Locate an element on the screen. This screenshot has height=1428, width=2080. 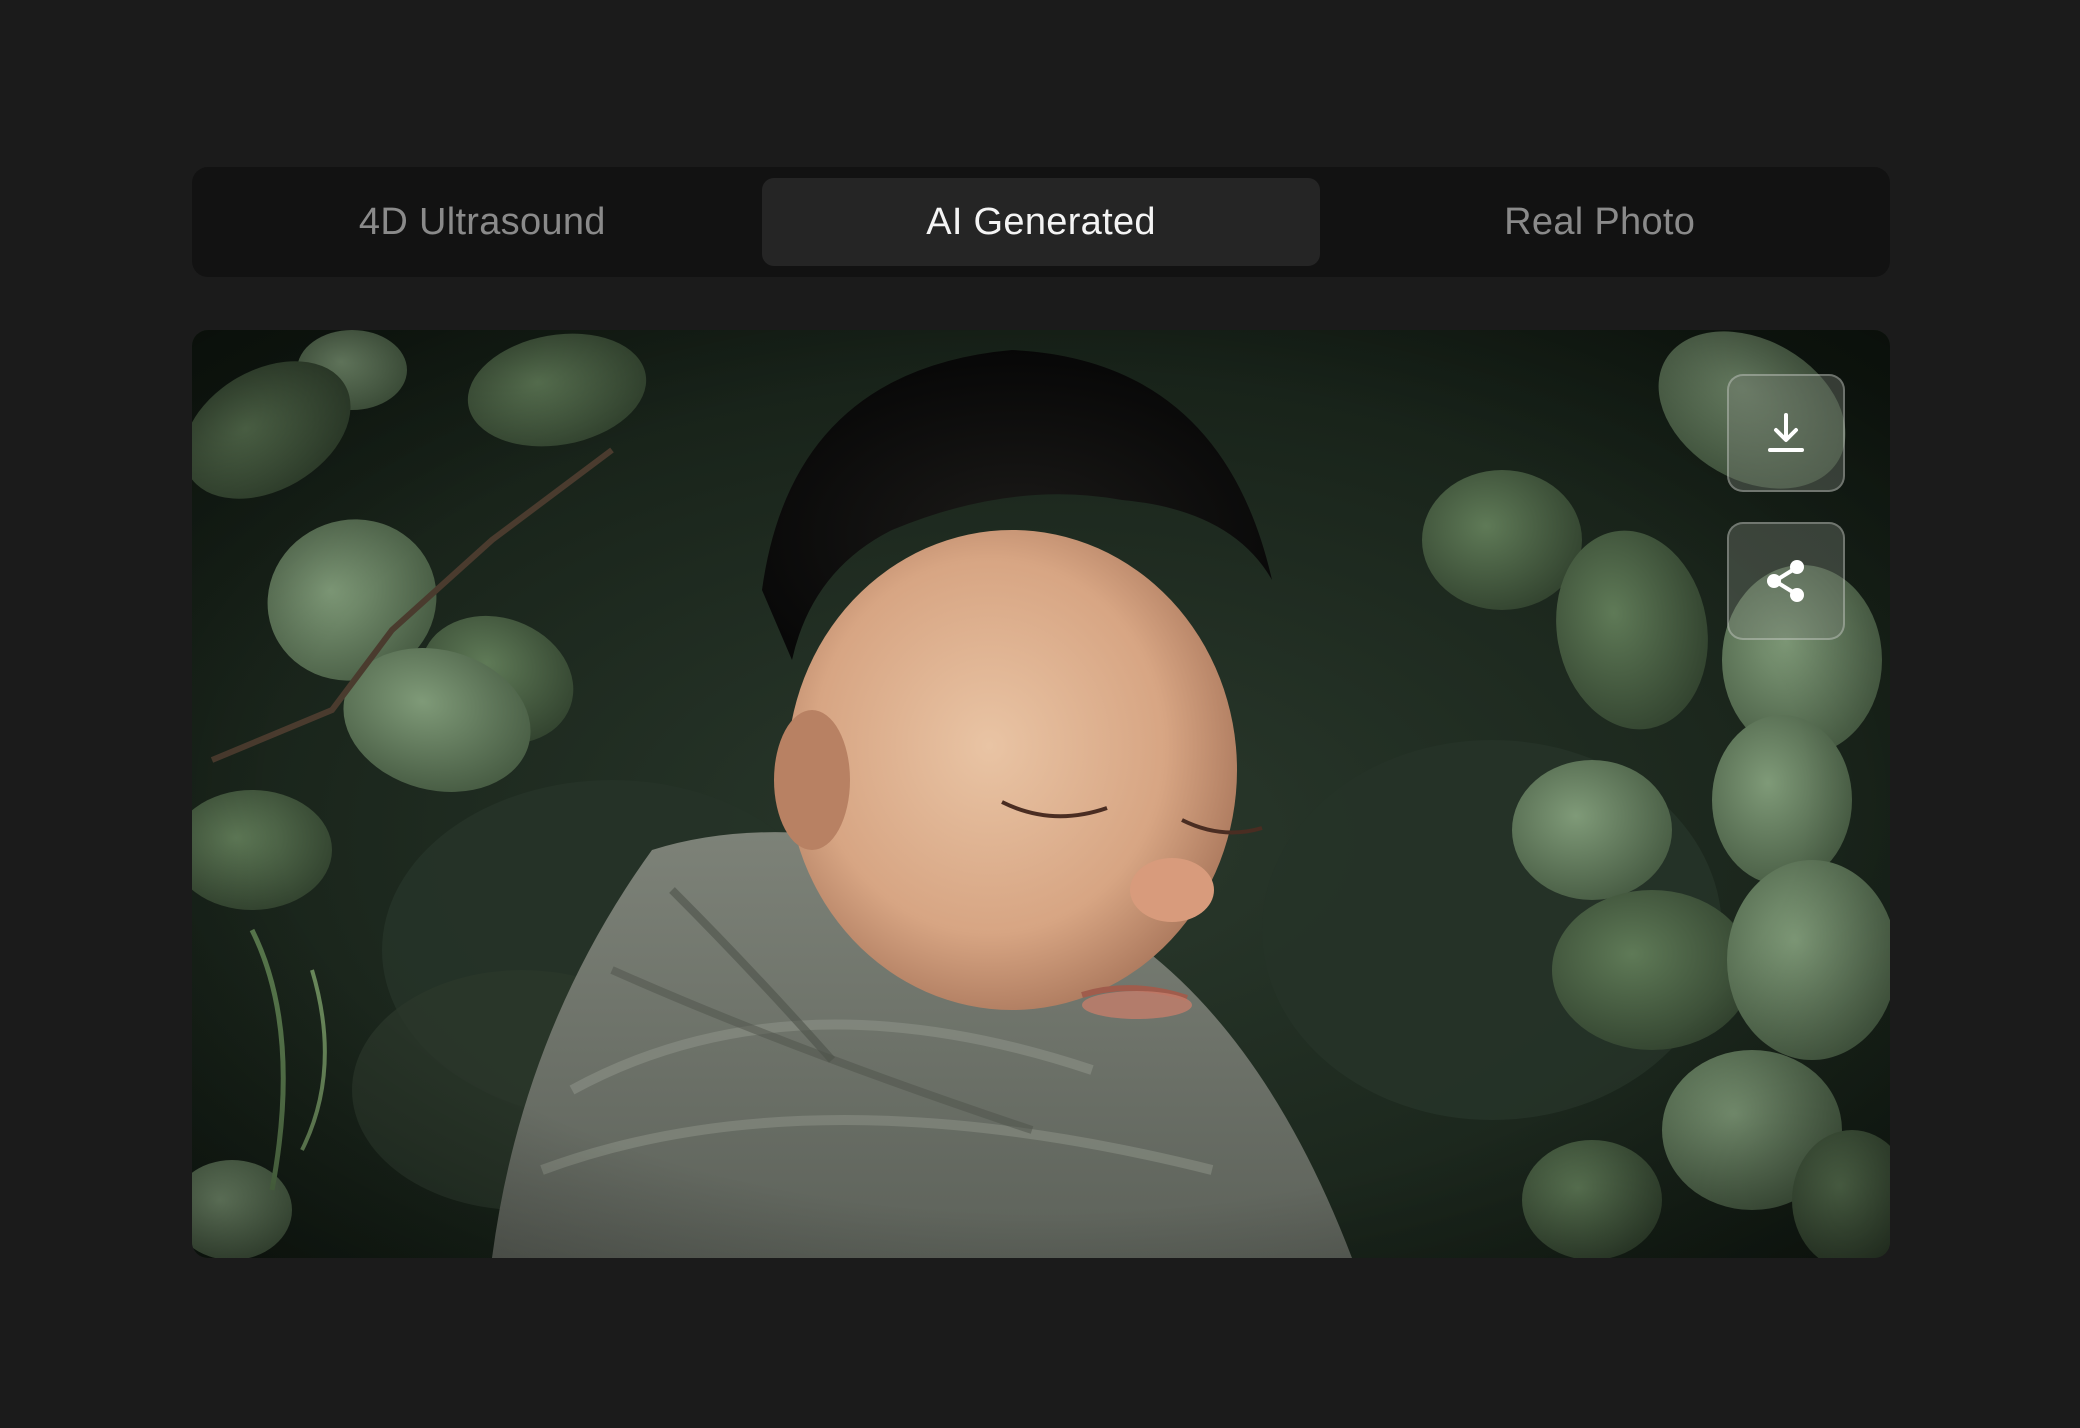
share-button is located at coordinates (1786, 581).